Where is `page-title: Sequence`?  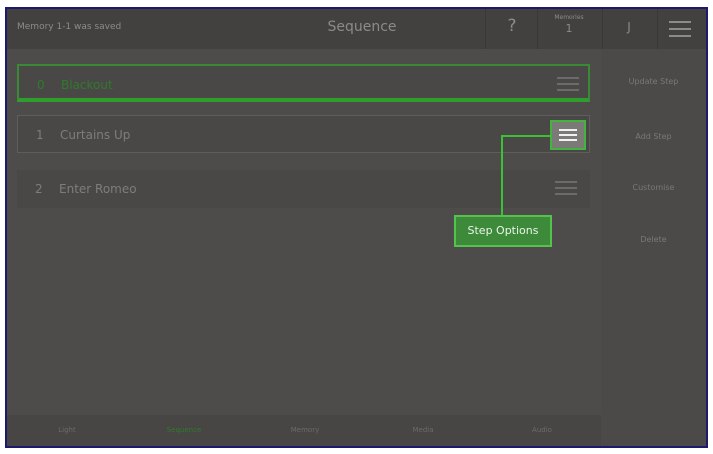 page-title: Sequence is located at coordinates (362, 27).